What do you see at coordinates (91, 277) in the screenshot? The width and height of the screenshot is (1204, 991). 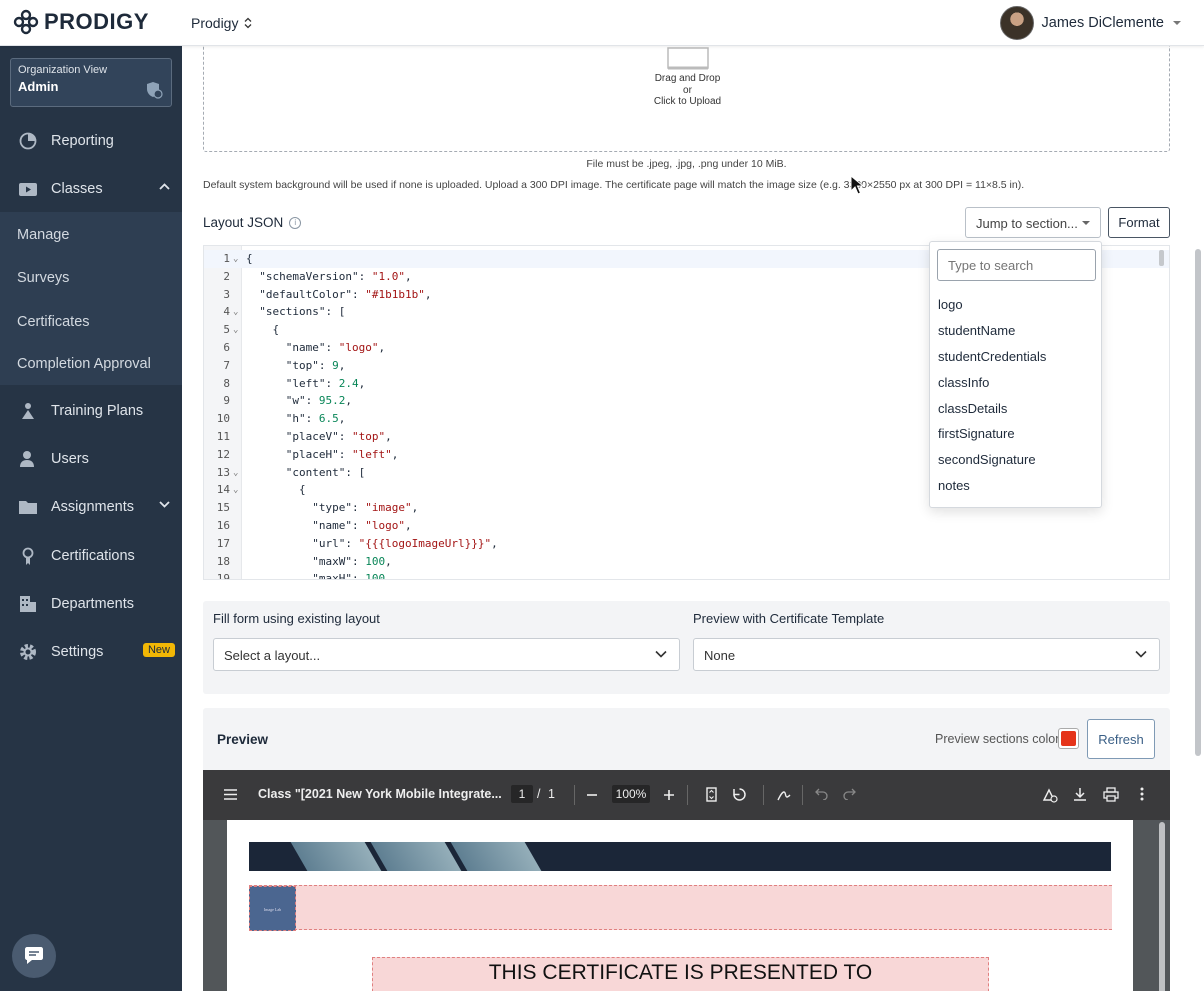 I see `sidebar-item-surveys: Surveys` at bounding box center [91, 277].